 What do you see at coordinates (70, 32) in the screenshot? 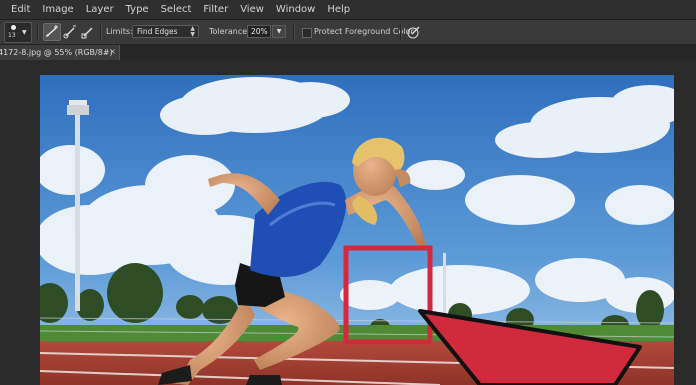
I see `sampling-once-icon` at bounding box center [70, 32].